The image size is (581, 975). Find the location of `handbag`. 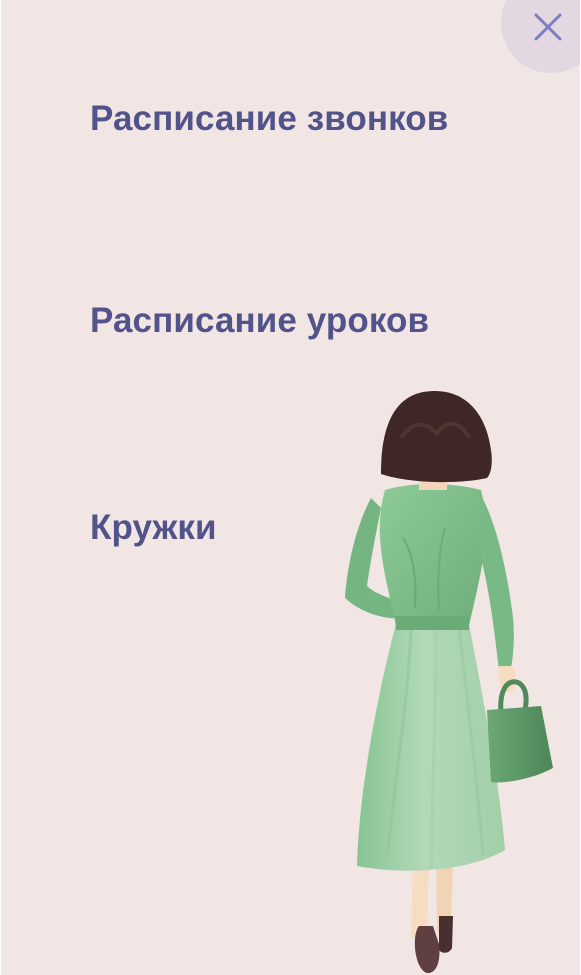

handbag is located at coordinates (520, 731).